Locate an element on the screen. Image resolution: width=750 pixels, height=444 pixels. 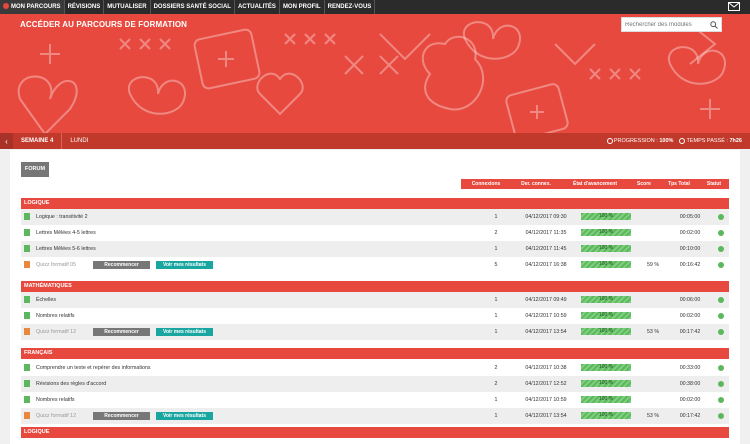
last-connection: 04/12/2017 11:45 is located at coordinates (546, 249).